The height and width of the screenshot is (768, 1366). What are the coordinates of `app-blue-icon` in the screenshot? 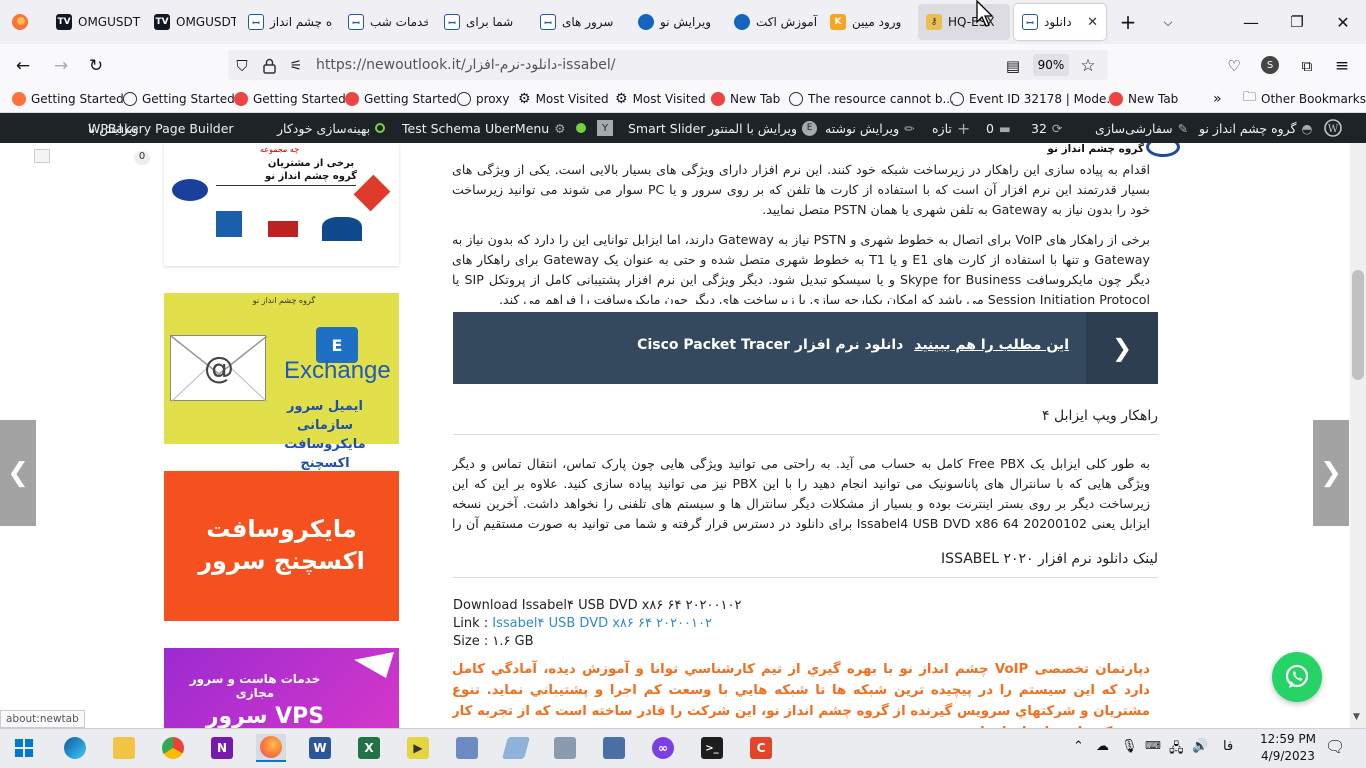 It's located at (516, 748).